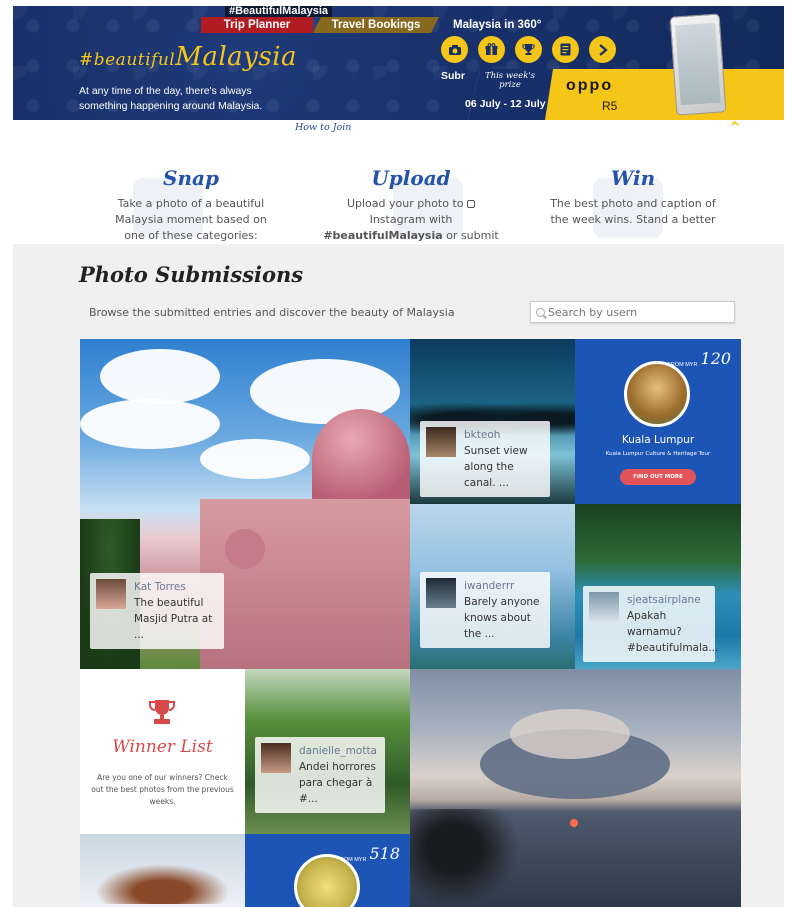 The image size is (789, 907). I want to click on section-title: Photo Submissions, so click(191, 274).